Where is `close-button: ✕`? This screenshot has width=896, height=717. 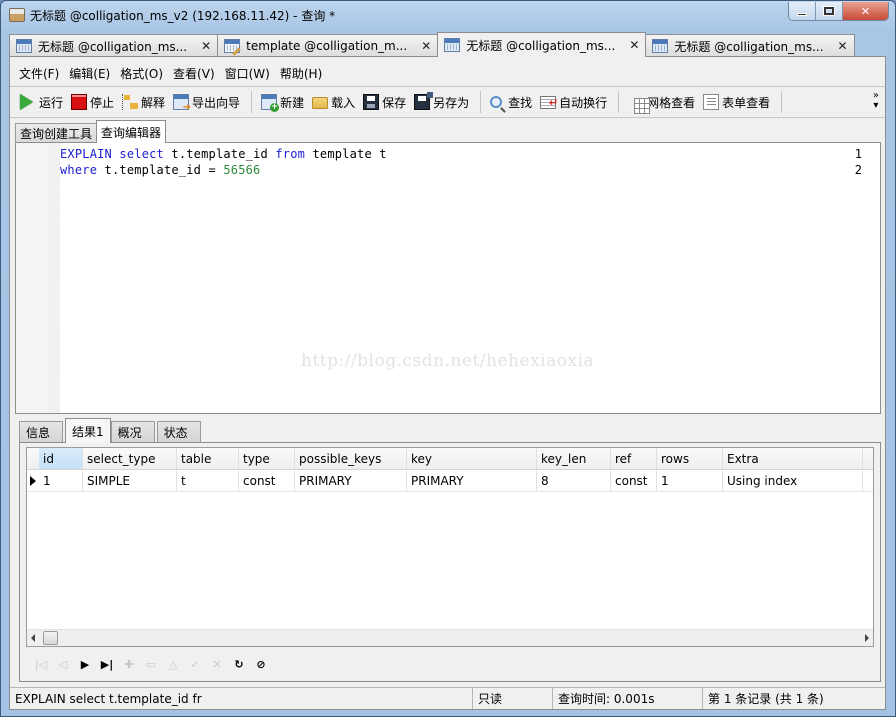
close-button: ✕ is located at coordinates (865, 11).